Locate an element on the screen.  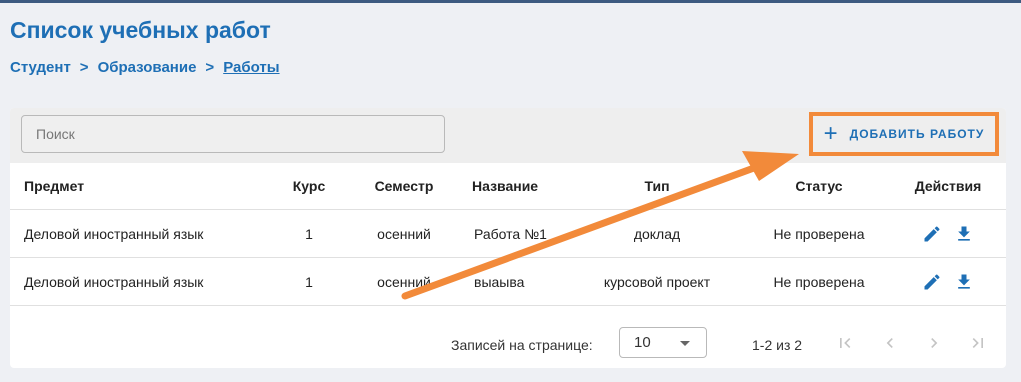
add-work-button: + ДОБАВИТЬ РАБОТУ is located at coordinates (904, 134).